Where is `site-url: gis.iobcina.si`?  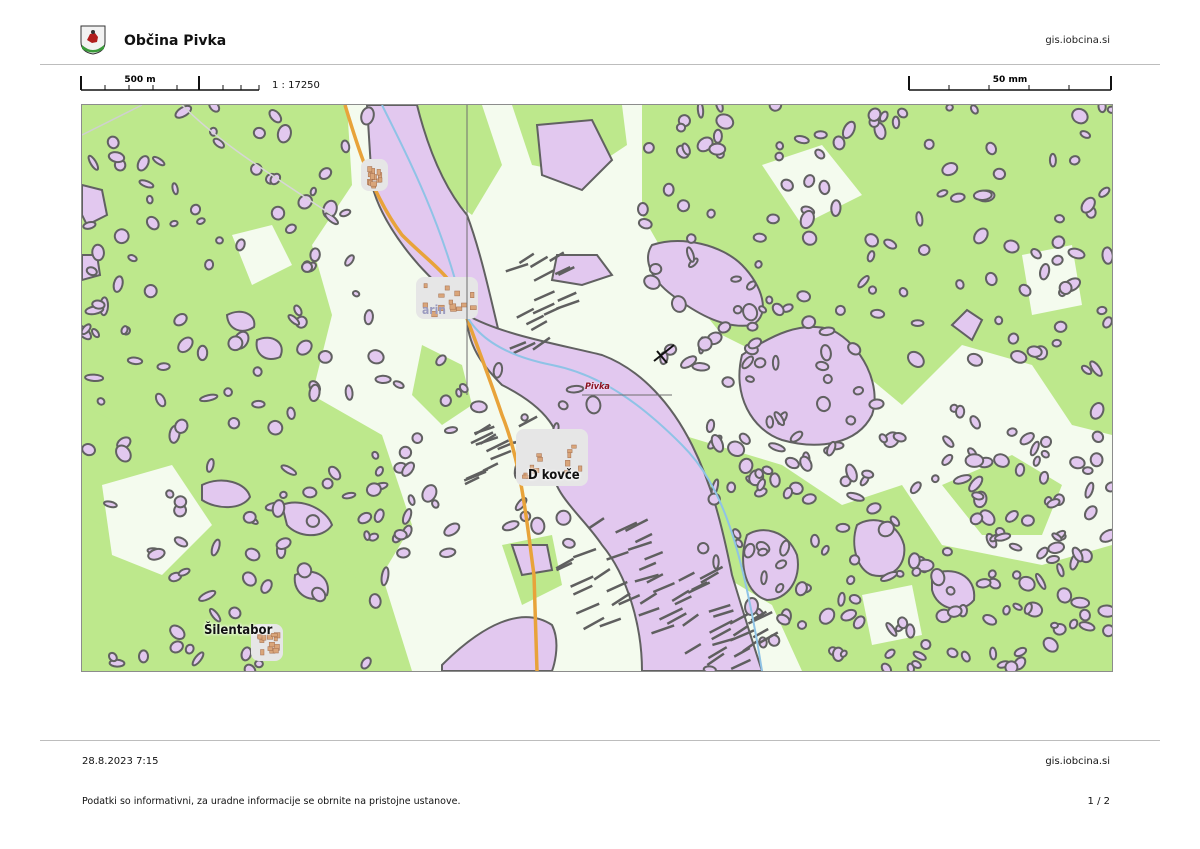
site-url: gis.iobcina.si is located at coordinates (1077, 40).